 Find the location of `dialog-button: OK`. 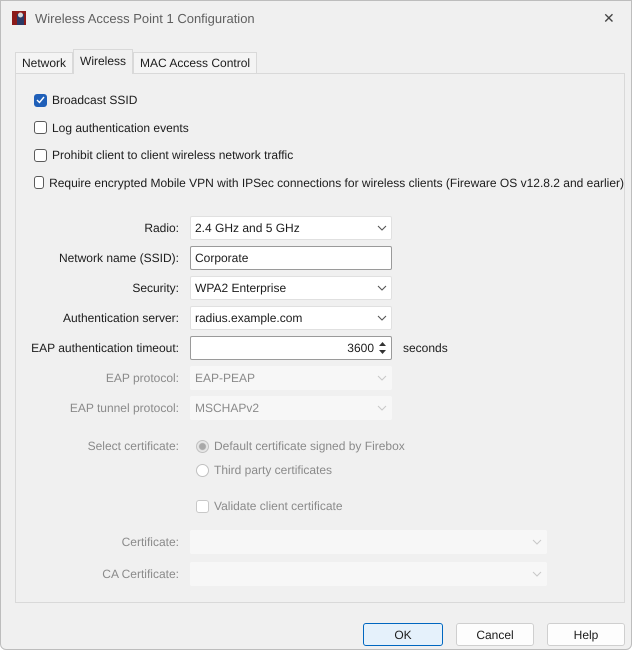

dialog-button: OK is located at coordinates (403, 634).